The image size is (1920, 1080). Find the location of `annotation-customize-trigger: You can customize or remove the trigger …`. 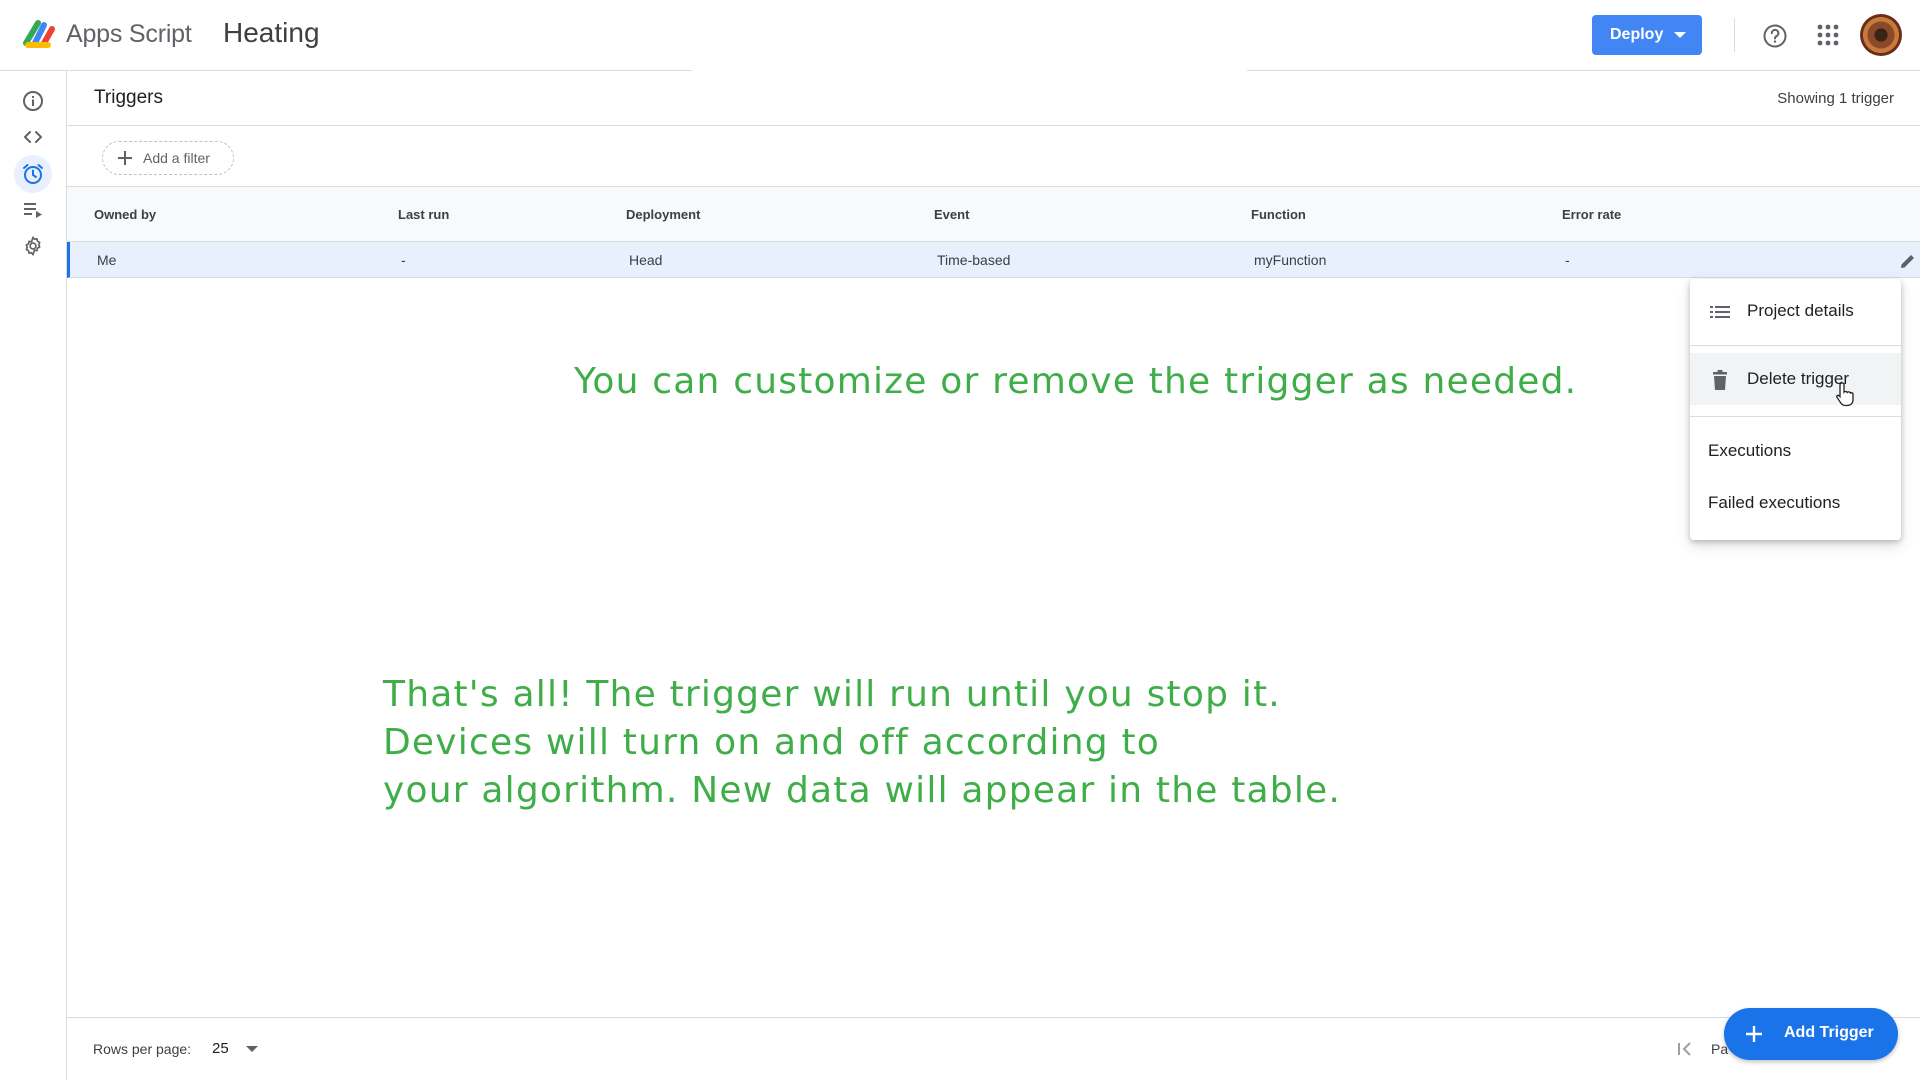

annotation-customize-trigger: You can customize or remove the trigger … is located at coordinates (1076, 381).